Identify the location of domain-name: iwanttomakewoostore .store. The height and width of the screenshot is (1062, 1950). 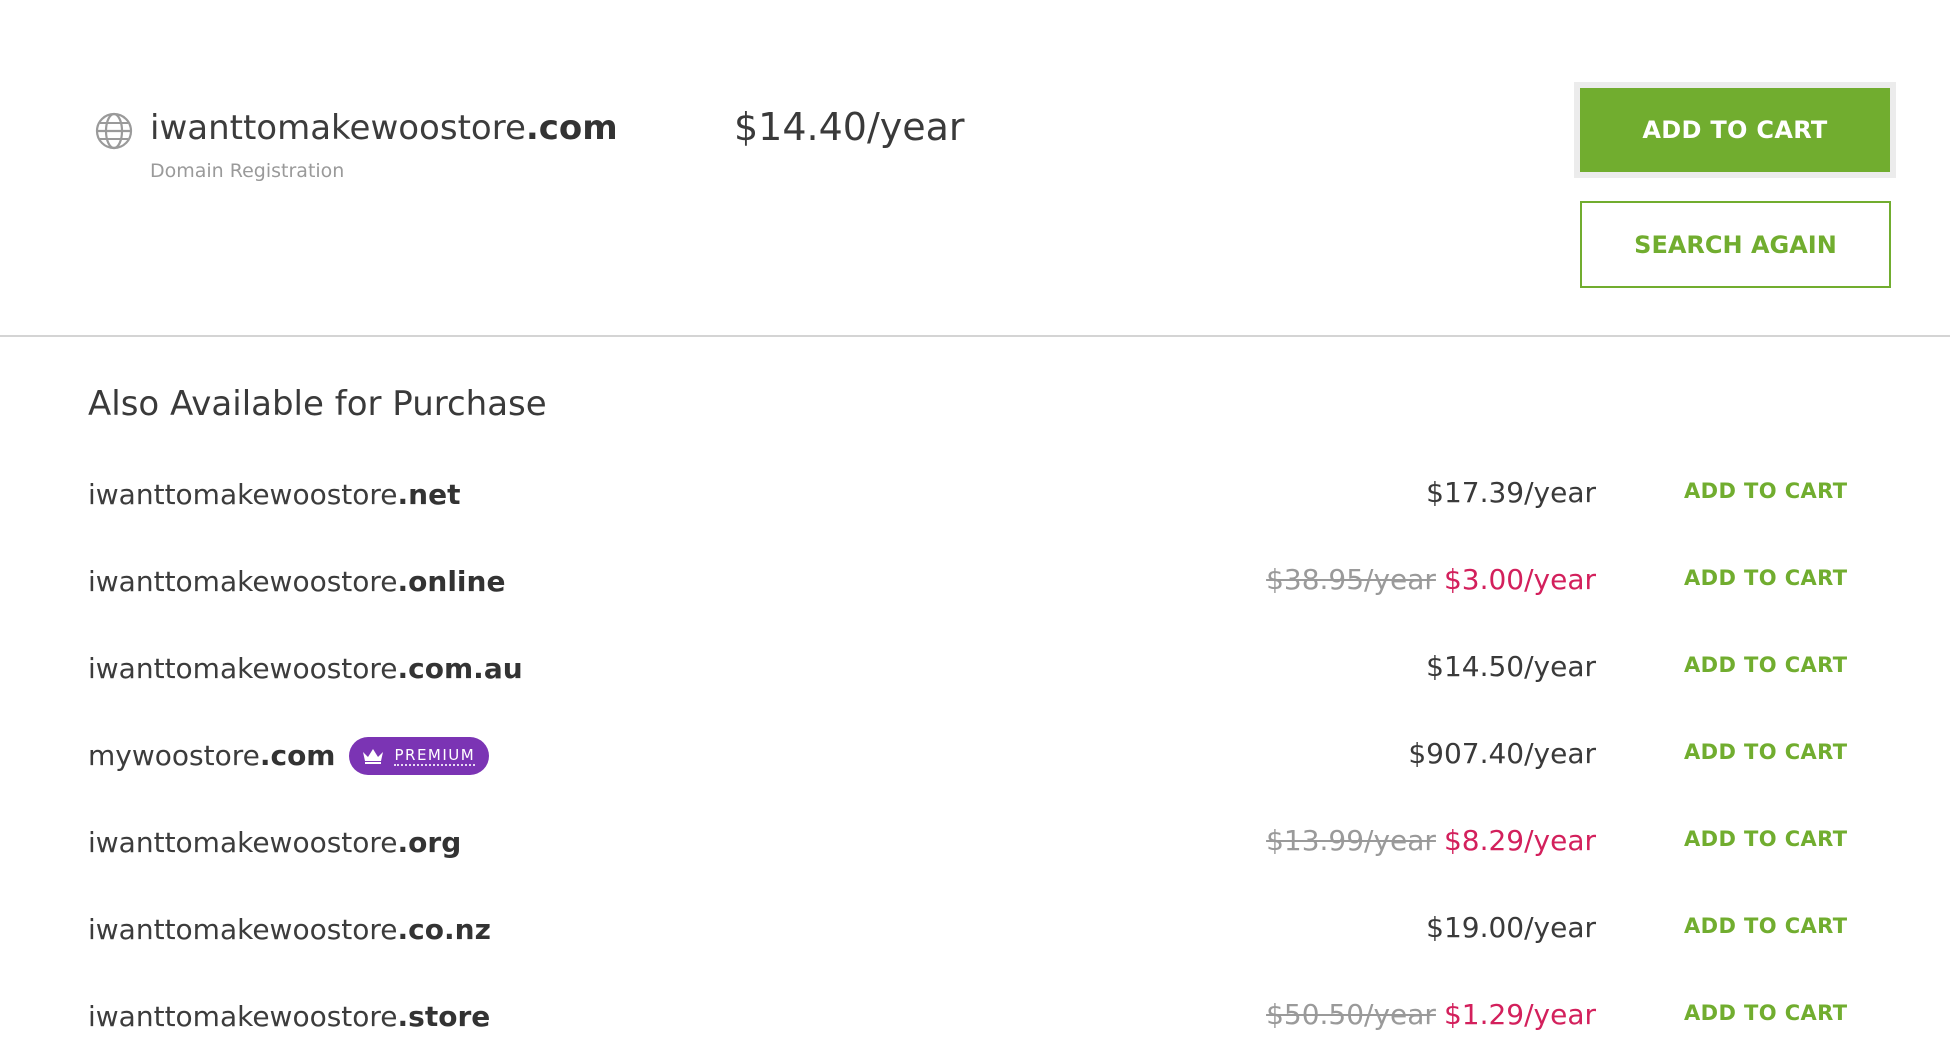
(289, 1017).